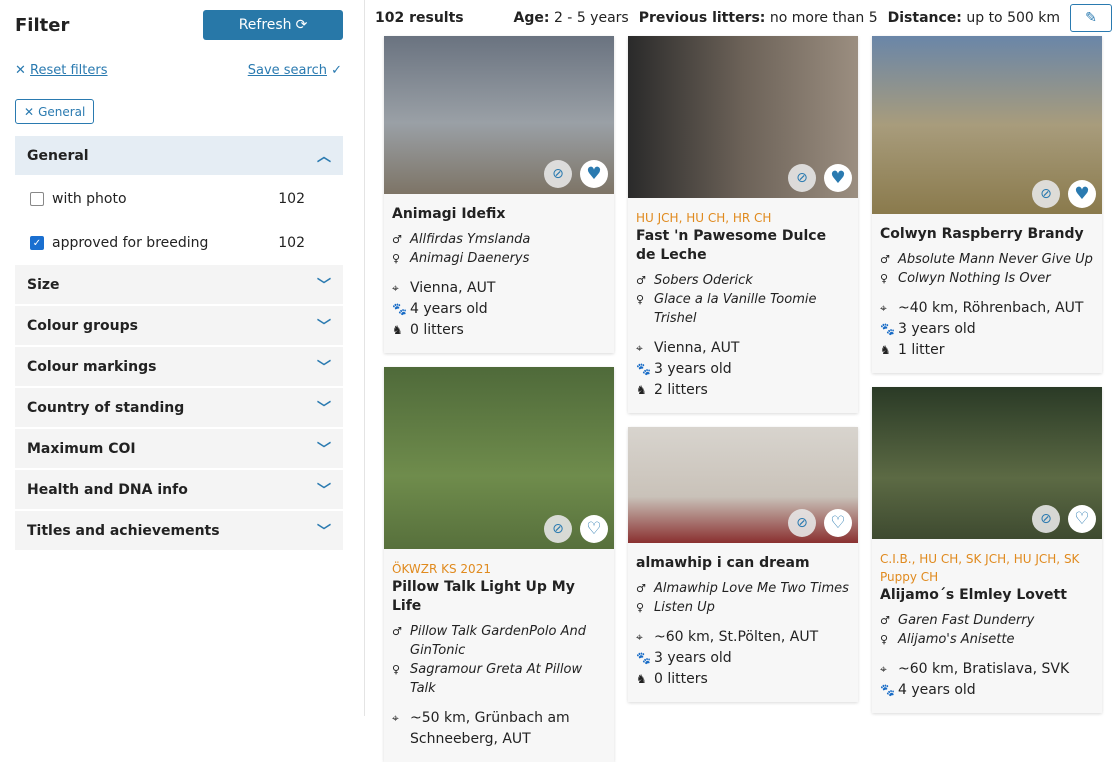 This screenshot has height=762, width=1114. Describe the element at coordinates (179, 366) in the screenshot. I see `filter-group-header: Colour markings ﹀` at that location.